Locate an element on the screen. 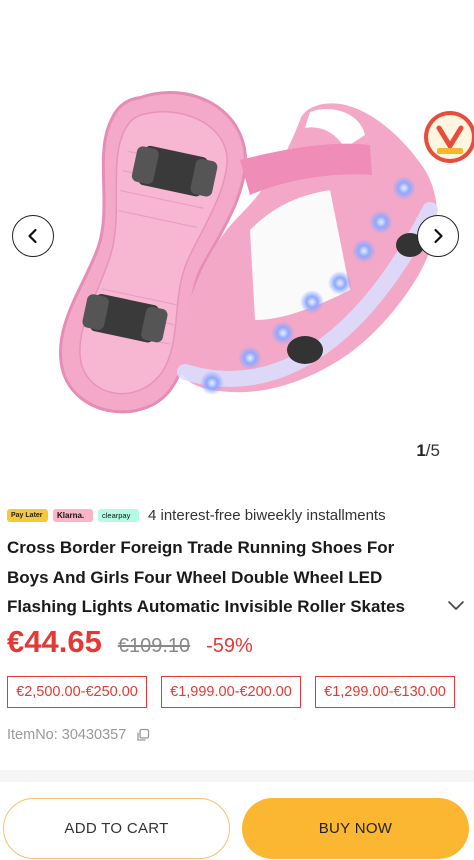 The height and width of the screenshot is (860, 474). next-image-button is located at coordinates (438, 236).